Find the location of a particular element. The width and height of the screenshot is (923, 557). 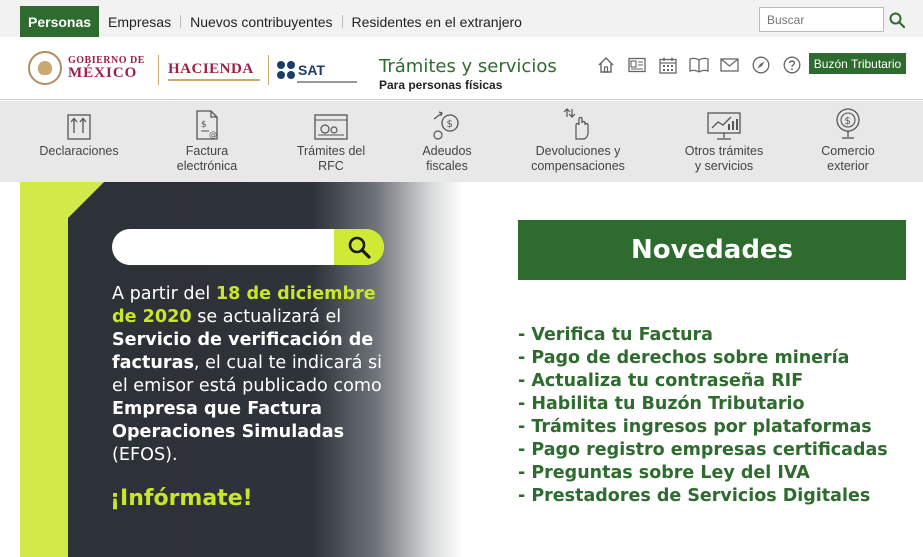

id-card-icon is located at coordinates (636, 65).